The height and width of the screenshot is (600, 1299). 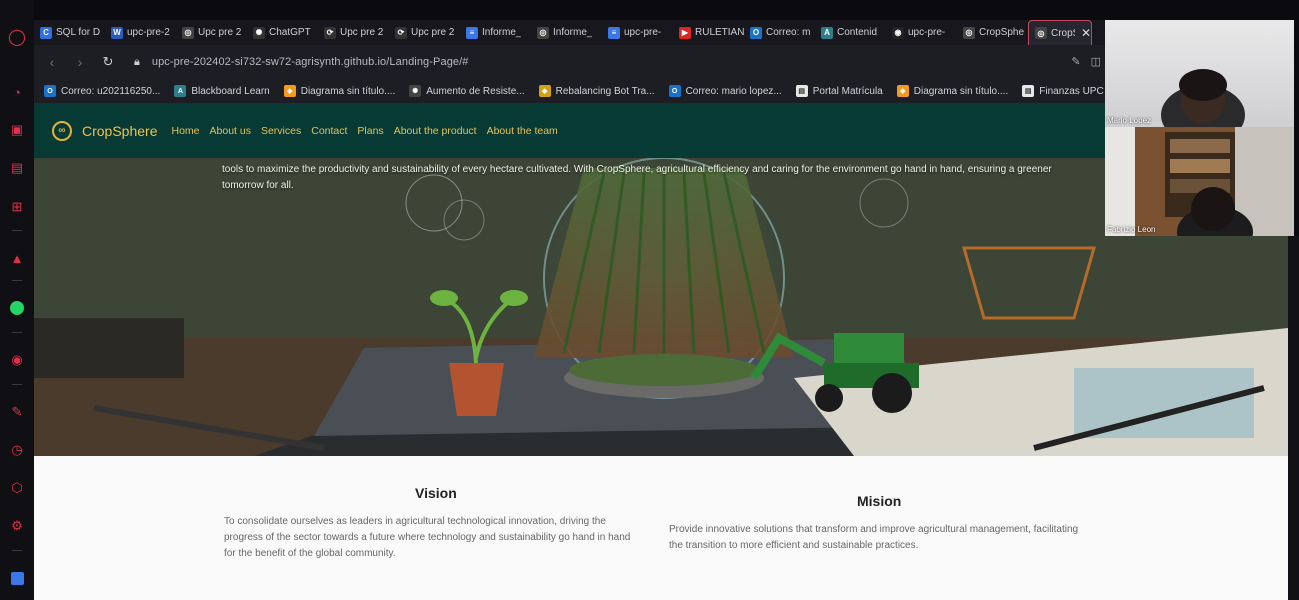 I want to click on pinboard-icon: ✎, so click(x=17, y=412).